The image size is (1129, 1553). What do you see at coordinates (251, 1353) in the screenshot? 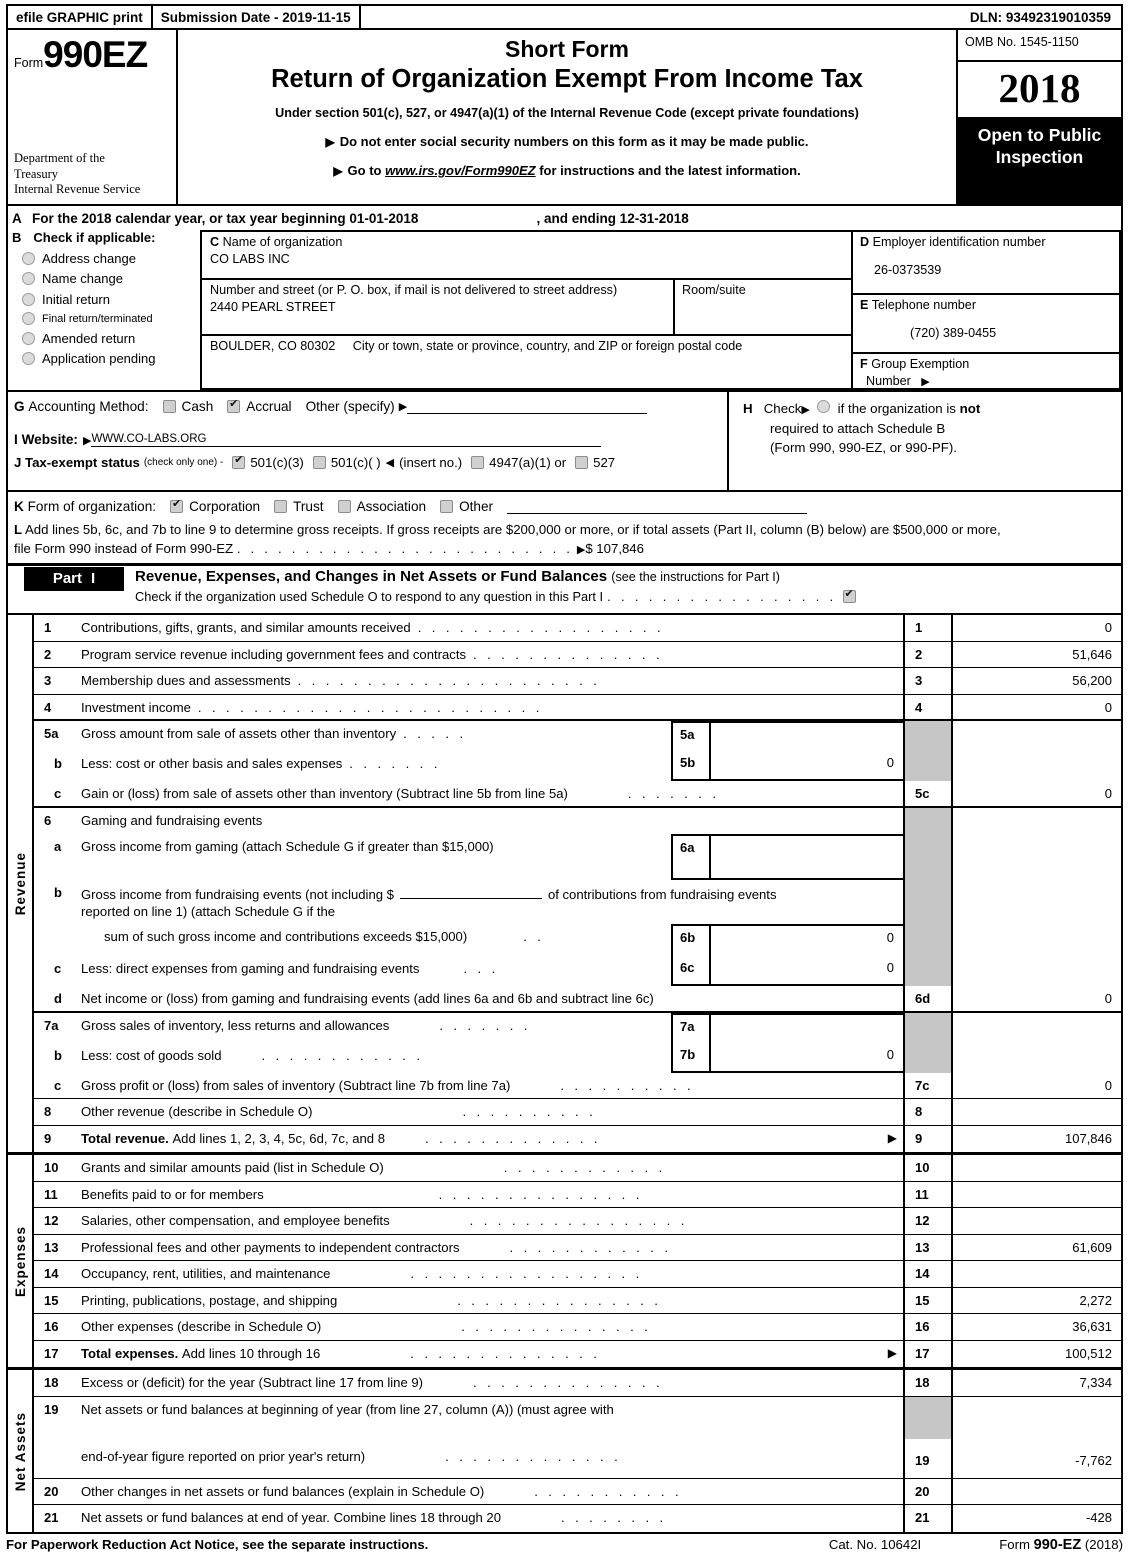
I see `line-description-text: Add lines 10 through 16` at bounding box center [251, 1353].